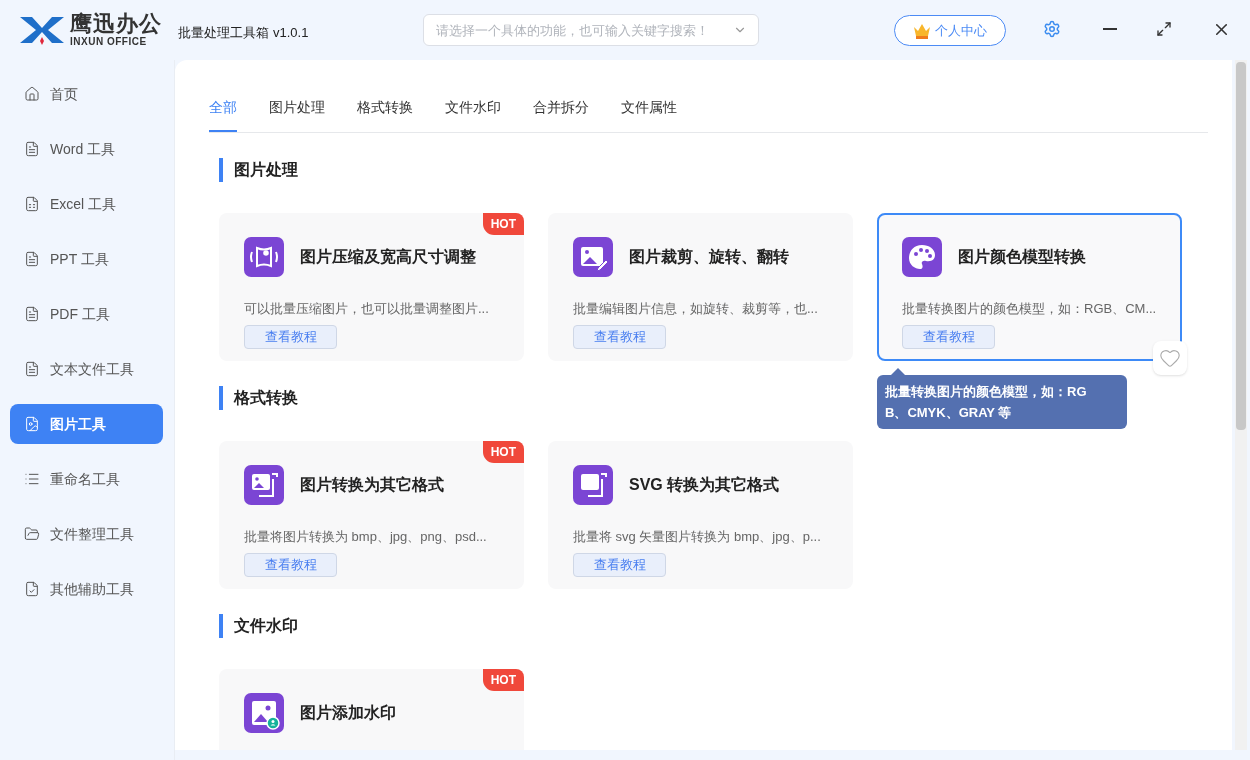 This screenshot has height=760, width=1250. Describe the element at coordinates (713, 170) in the screenshot. I see `section-title: 图片处理` at that location.